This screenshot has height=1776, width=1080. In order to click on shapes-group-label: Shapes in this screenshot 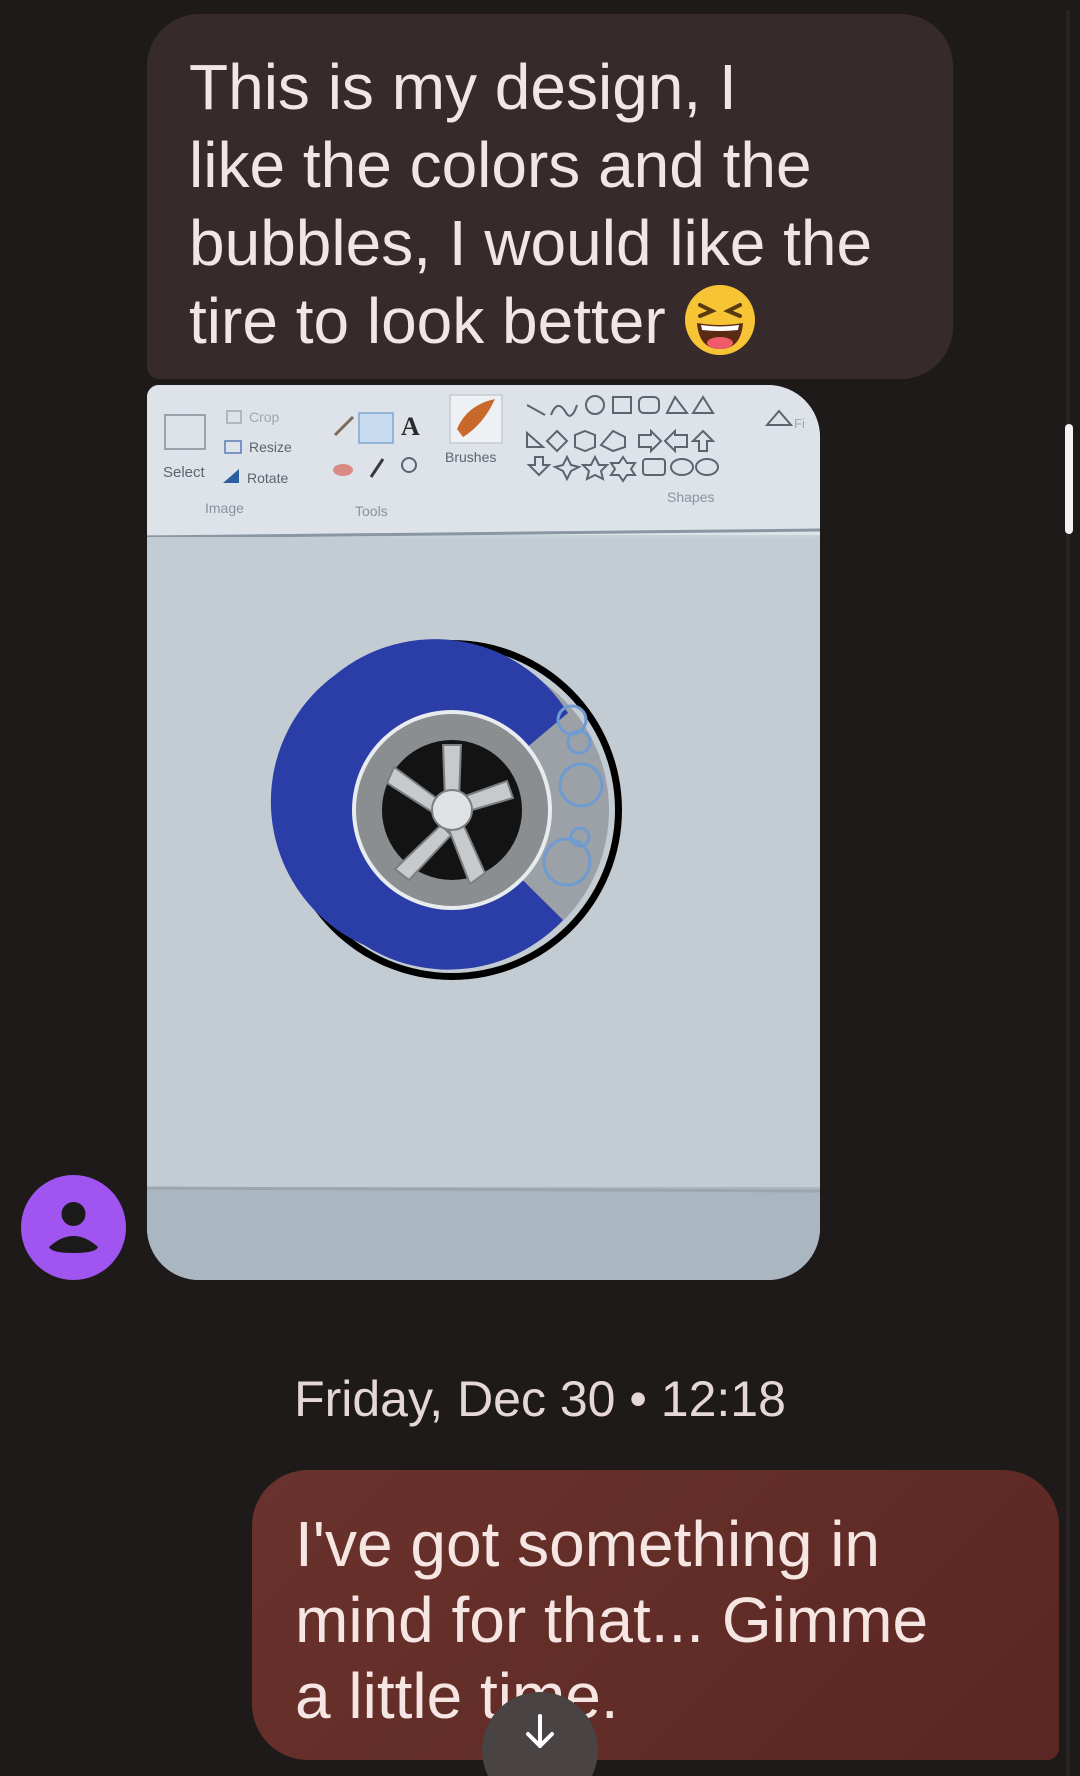, I will do `click(690, 497)`.